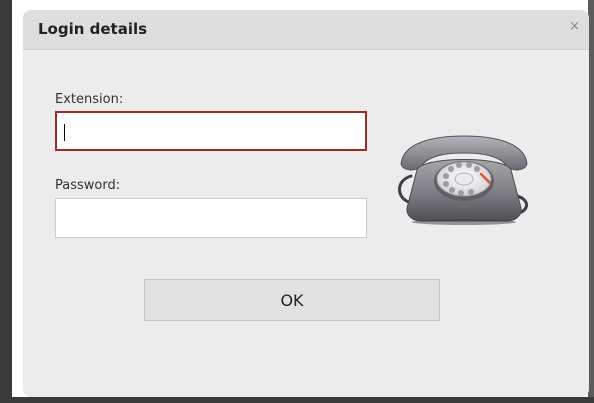  I want to click on ok-button: OK, so click(292, 300).